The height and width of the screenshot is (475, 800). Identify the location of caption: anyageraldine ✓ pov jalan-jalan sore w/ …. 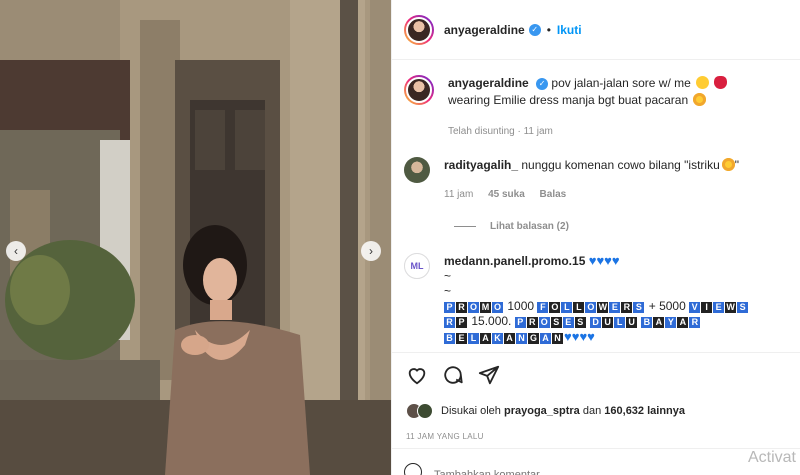
(566, 107).